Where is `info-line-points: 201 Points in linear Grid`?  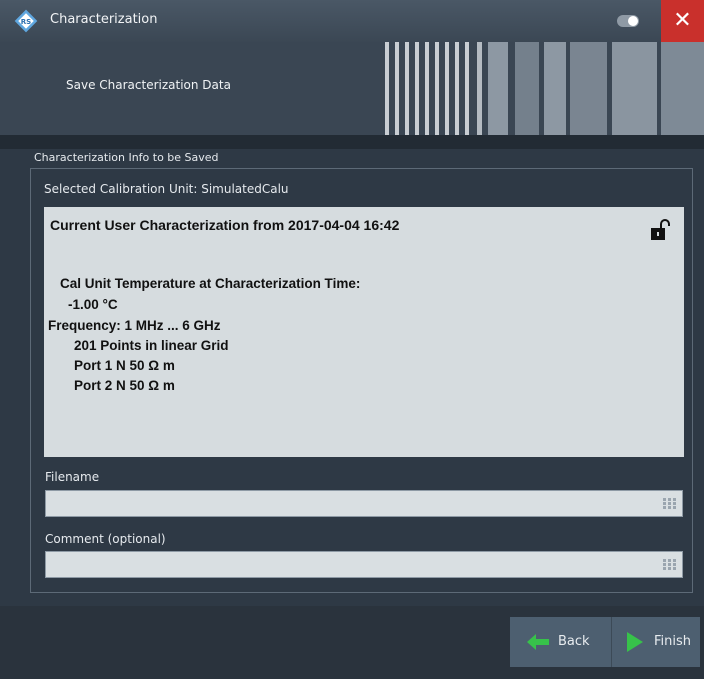 info-line-points: 201 Points in linear Grid is located at coordinates (151, 345).